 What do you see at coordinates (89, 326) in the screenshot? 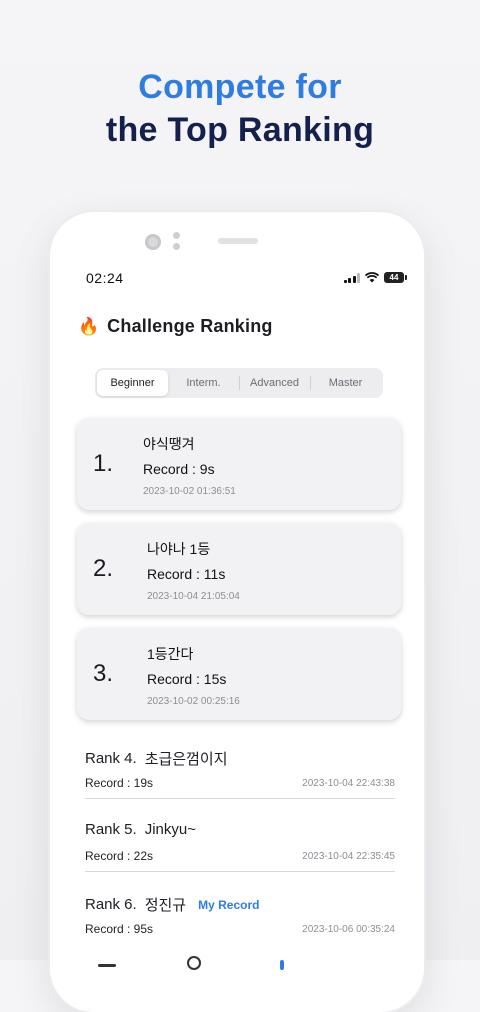
I see `fire-icon: 🔥` at bounding box center [89, 326].